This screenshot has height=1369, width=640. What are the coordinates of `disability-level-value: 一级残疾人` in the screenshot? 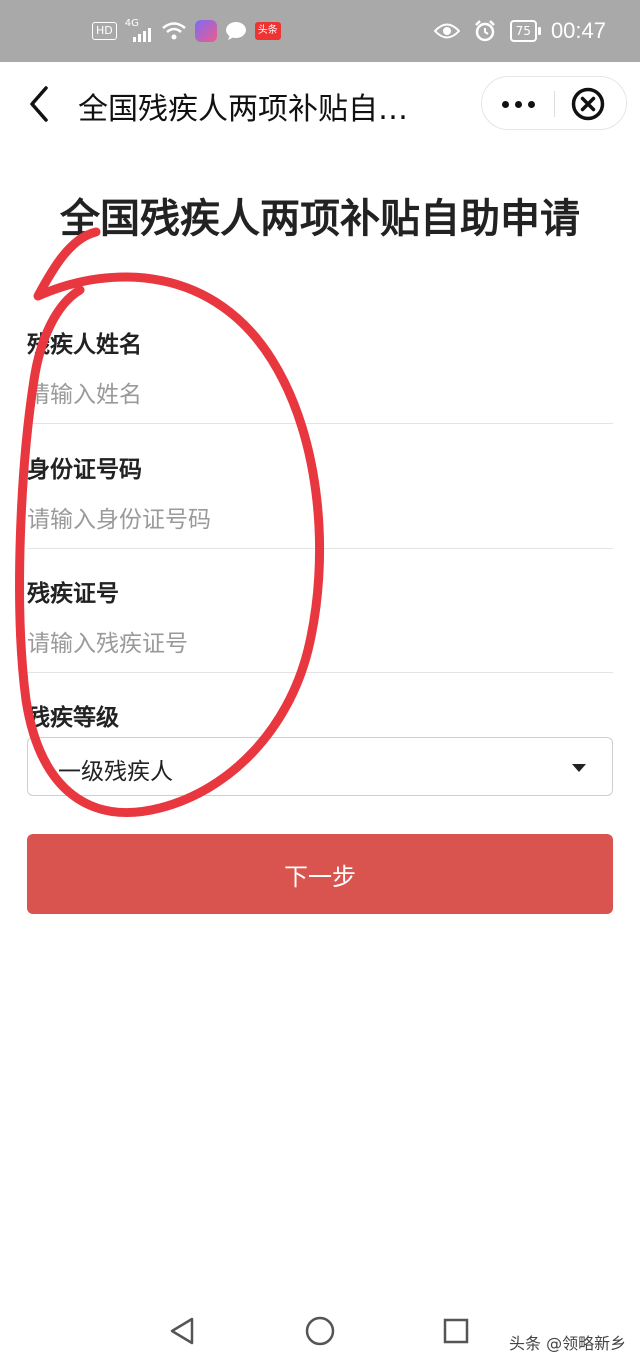 It's located at (115, 772).